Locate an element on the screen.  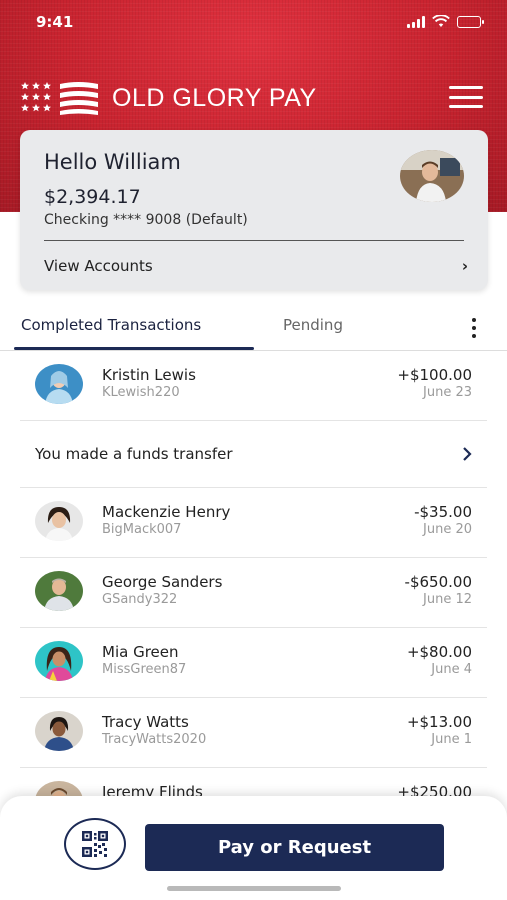
transaction-row-mia-green: Mia Green MissGreen87 +$80.00 June 4 is located at coordinates (253, 663).